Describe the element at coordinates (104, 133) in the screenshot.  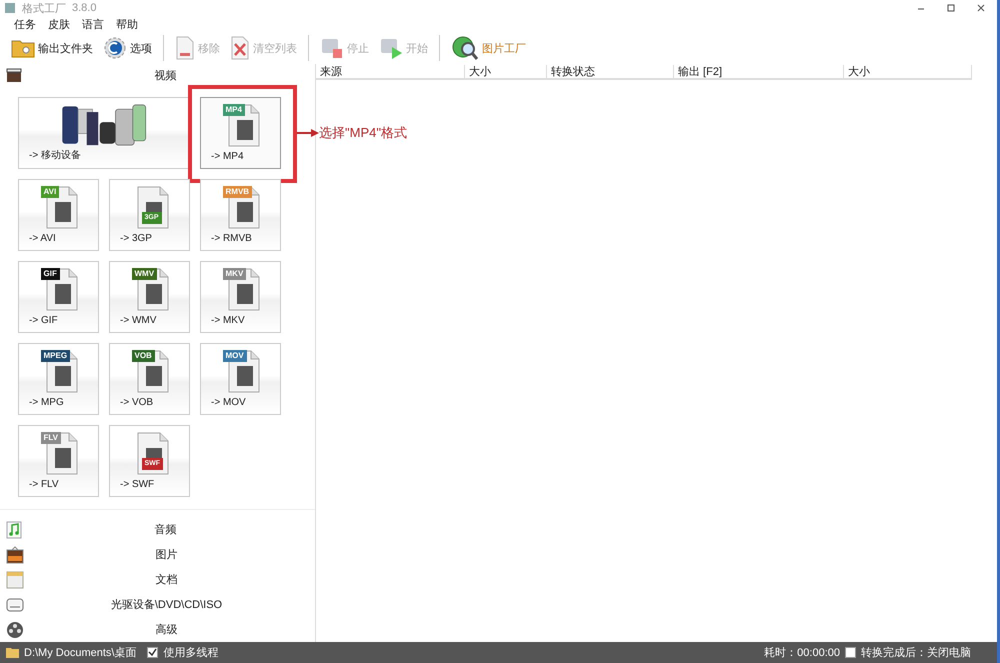
I see `format-tile: -> 移动设备` at that location.